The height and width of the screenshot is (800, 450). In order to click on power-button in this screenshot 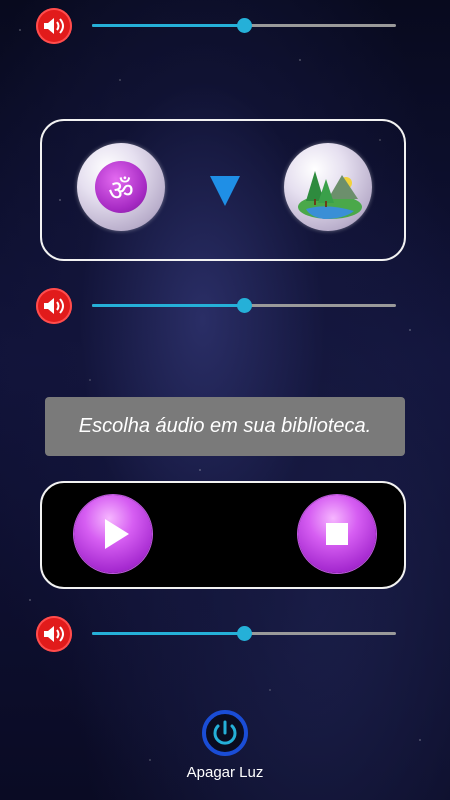, I will do `click(225, 733)`.